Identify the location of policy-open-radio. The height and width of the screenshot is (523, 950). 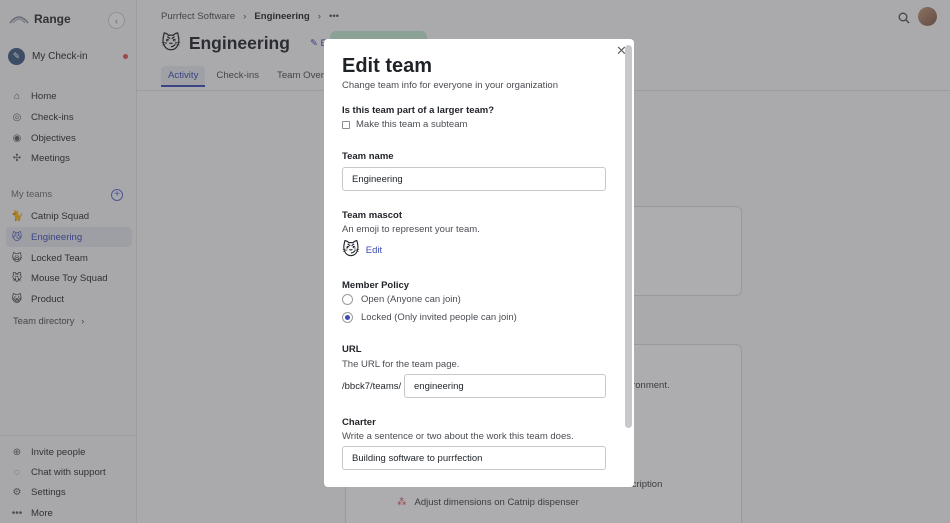
(347, 299).